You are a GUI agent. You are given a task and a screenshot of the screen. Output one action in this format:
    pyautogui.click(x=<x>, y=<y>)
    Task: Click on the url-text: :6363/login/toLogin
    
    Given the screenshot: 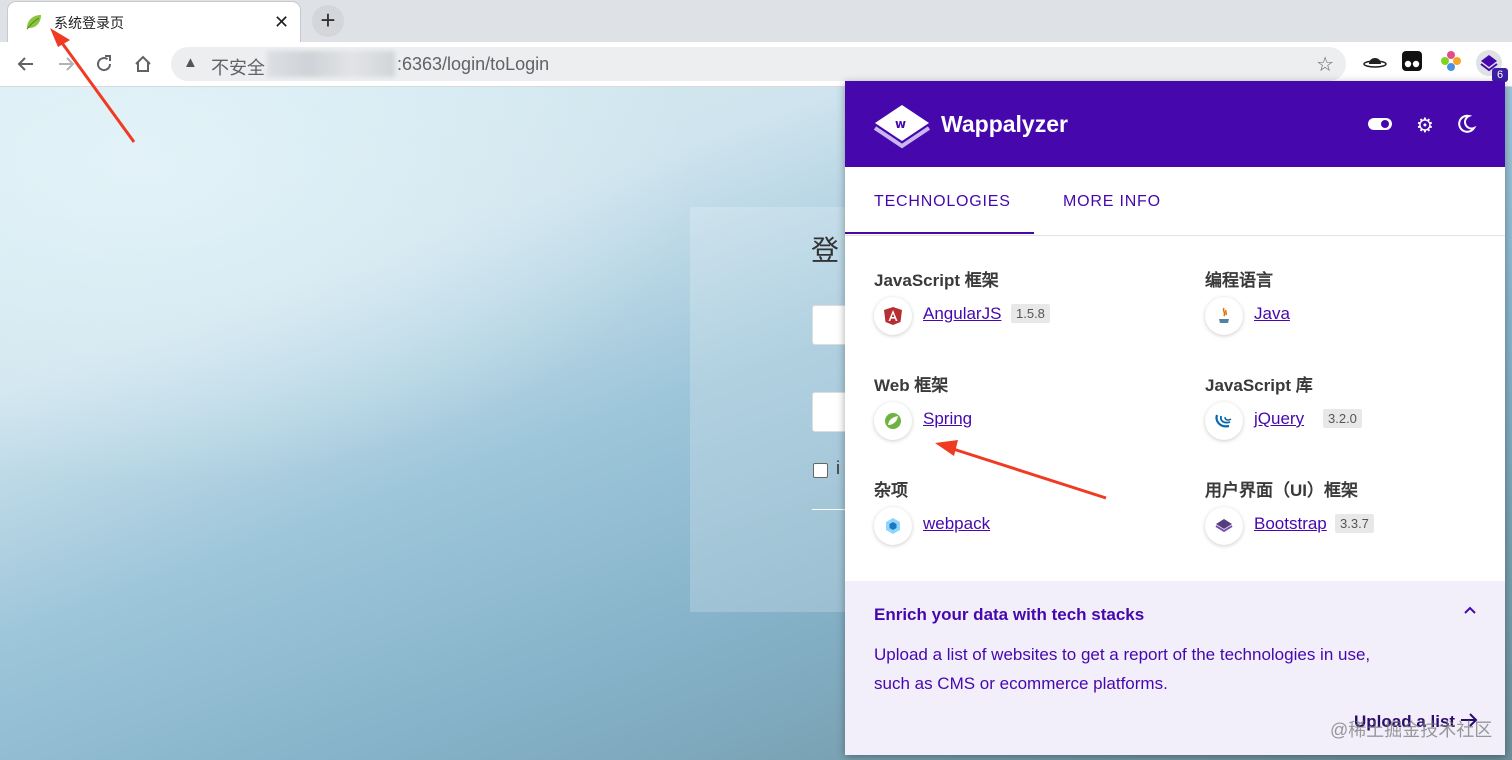 What is the action you would take?
    pyautogui.click(x=473, y=64)
    